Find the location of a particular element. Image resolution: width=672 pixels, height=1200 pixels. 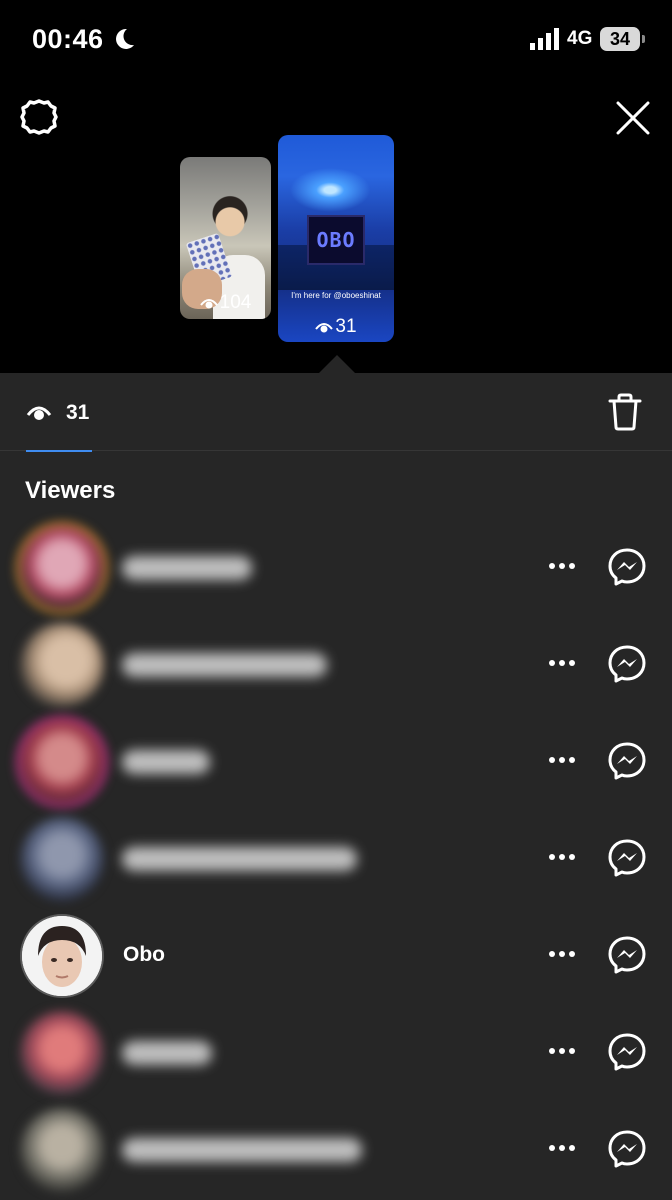

story-sign: OBO is located at coordinates (336, 240).